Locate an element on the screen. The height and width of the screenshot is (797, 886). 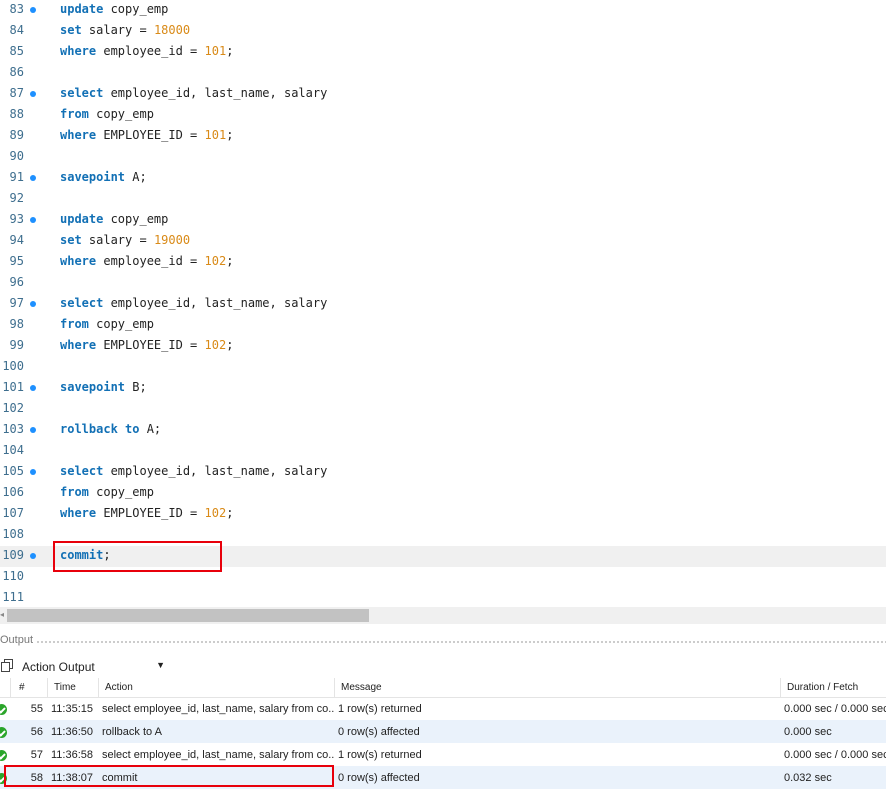
code-line: 100 is located at coordinates (443, 367).